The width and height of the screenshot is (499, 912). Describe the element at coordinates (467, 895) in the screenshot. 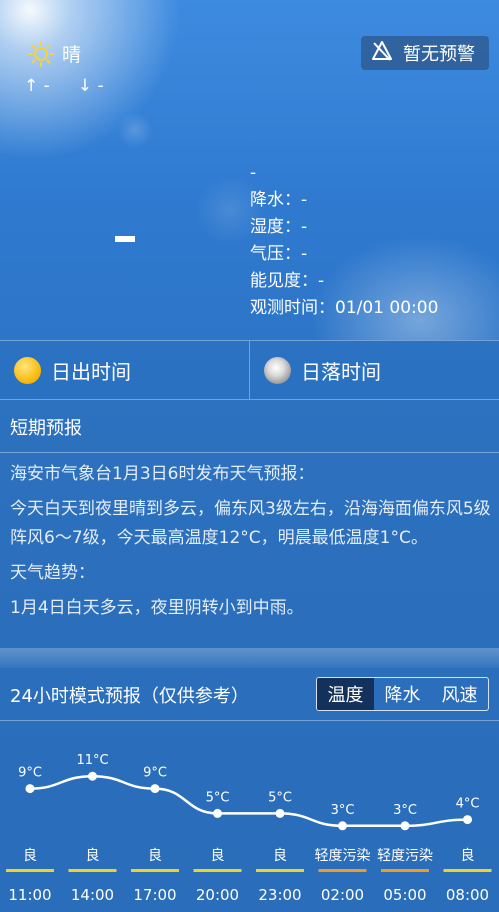

I see `x-tick-label: 08:00` at that location.